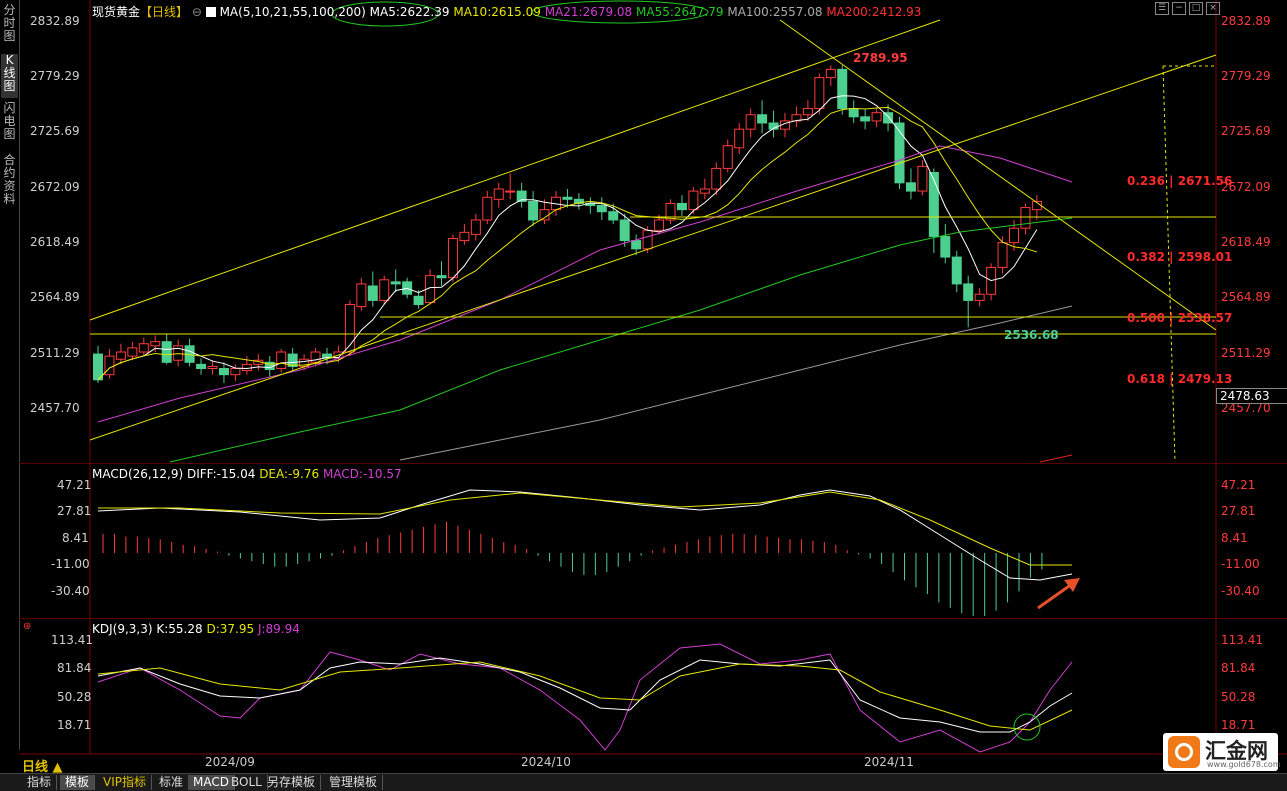  What do you see at coordinates (497, 12) in the screenshot?
I see `ma10-value: MA10:2615.09` at bounding box center [497, 12].